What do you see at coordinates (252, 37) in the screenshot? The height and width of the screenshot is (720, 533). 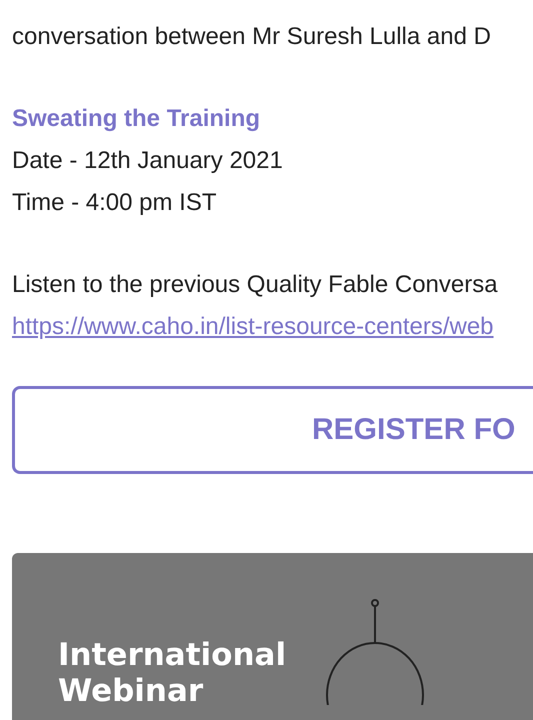 I see `body-text: conversation between Mr Suresh Lulla and D` at bounding box center [252, 37].